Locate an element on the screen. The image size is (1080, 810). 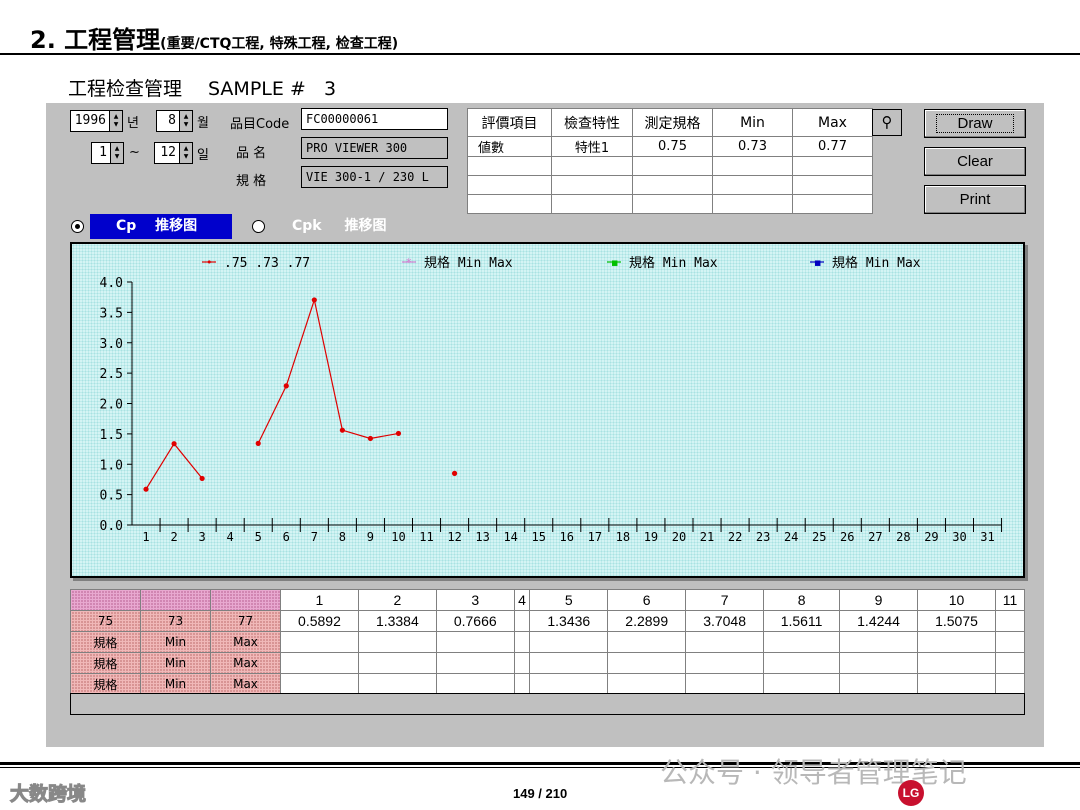
spec-cell: 0.77 is located at coordinates (832, 146).